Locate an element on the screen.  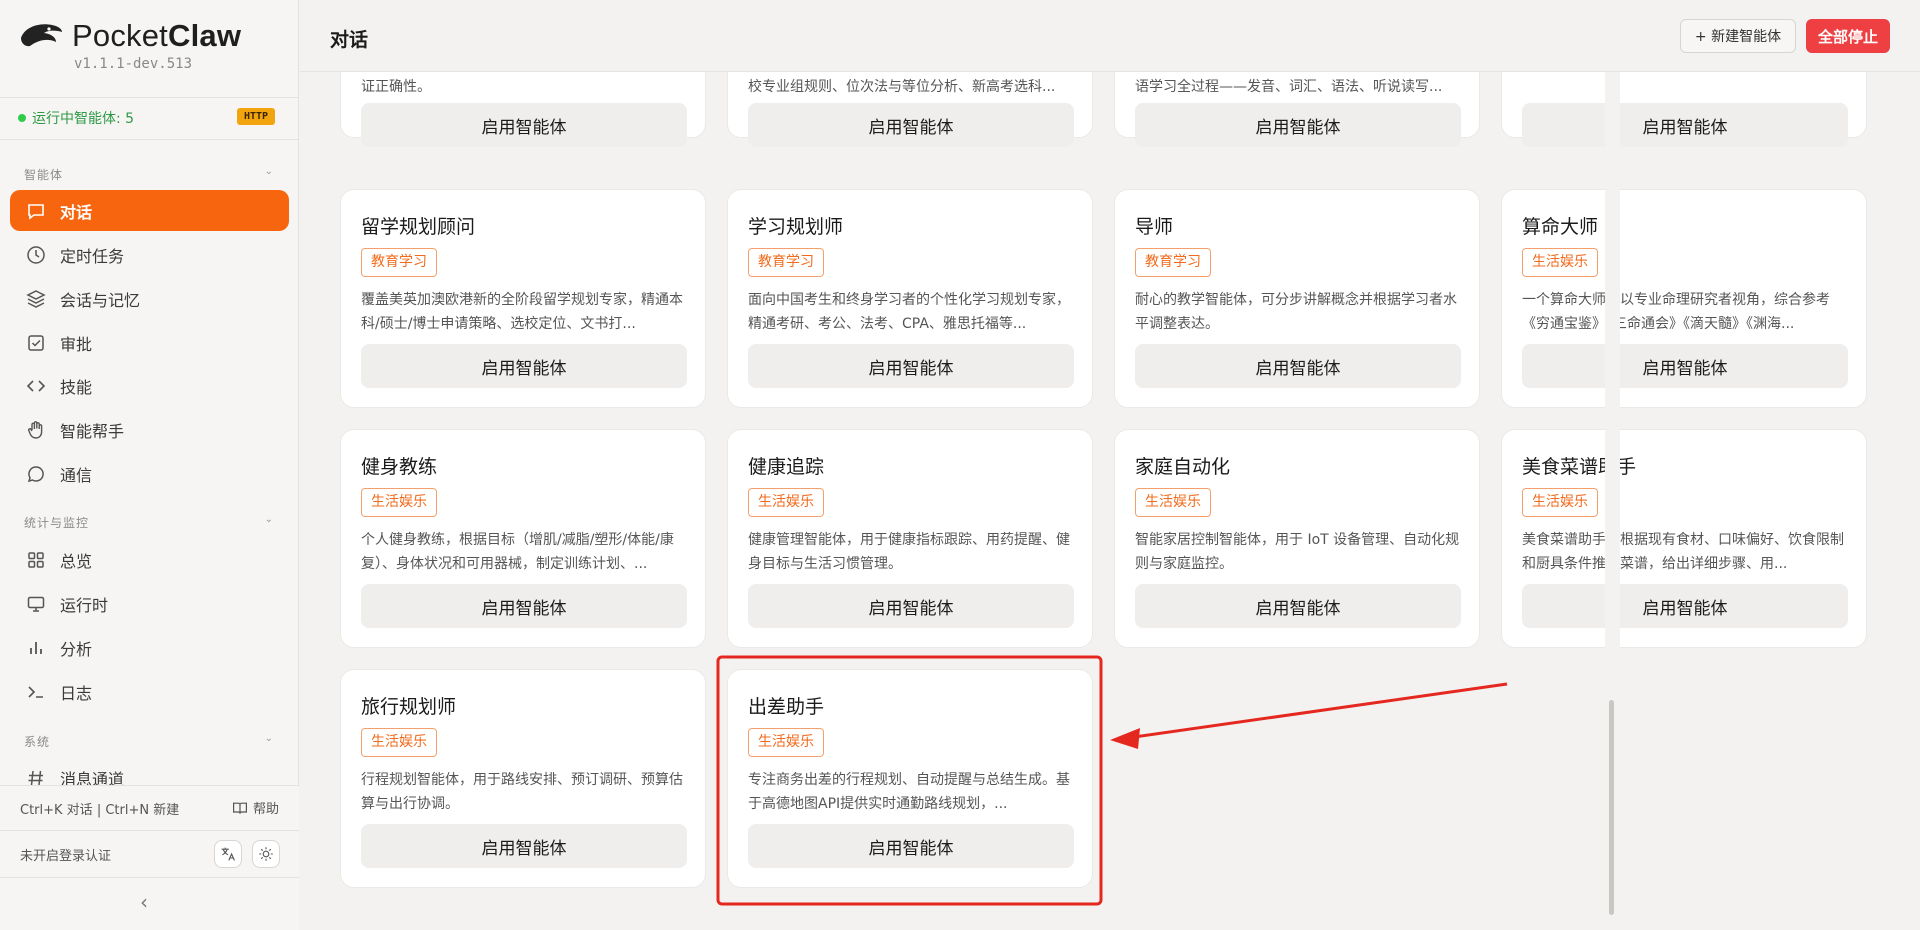
card-title: 健身教练 is located at coordinates (399, 467).